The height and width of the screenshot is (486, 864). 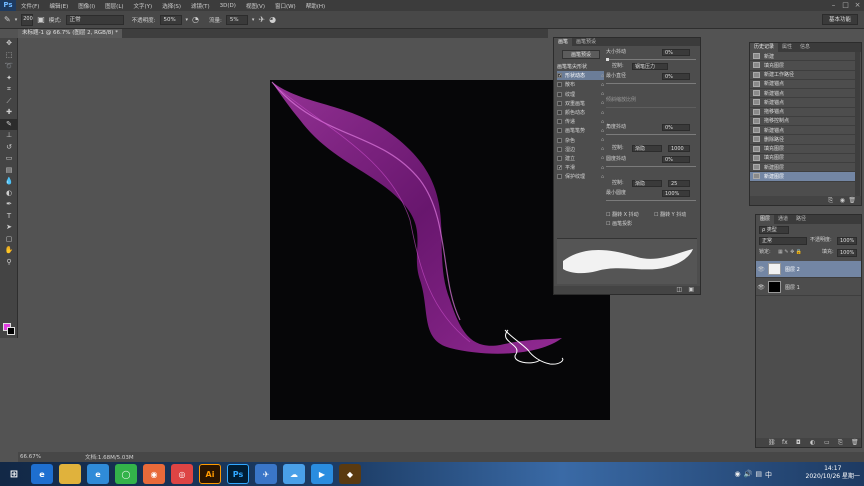 I want to click on tab-info: 信息, so click(x=805, y=47).